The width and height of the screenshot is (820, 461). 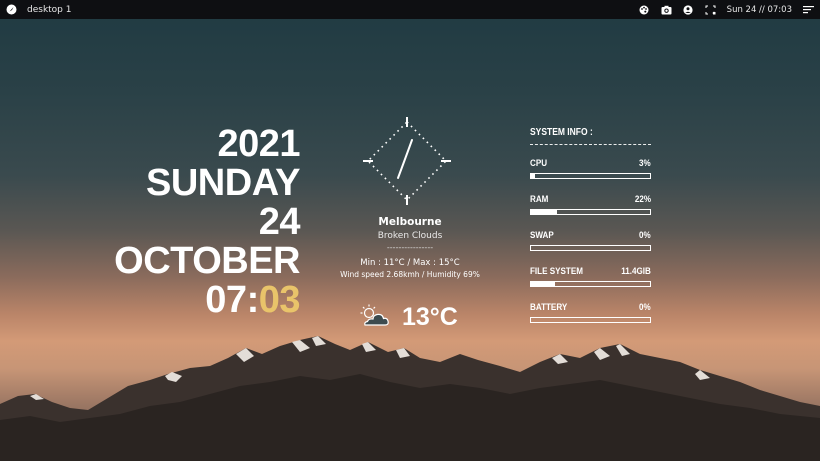 I want to click on sysinfo-row-cpu: CPU 3%, so click(x=590, y=176).